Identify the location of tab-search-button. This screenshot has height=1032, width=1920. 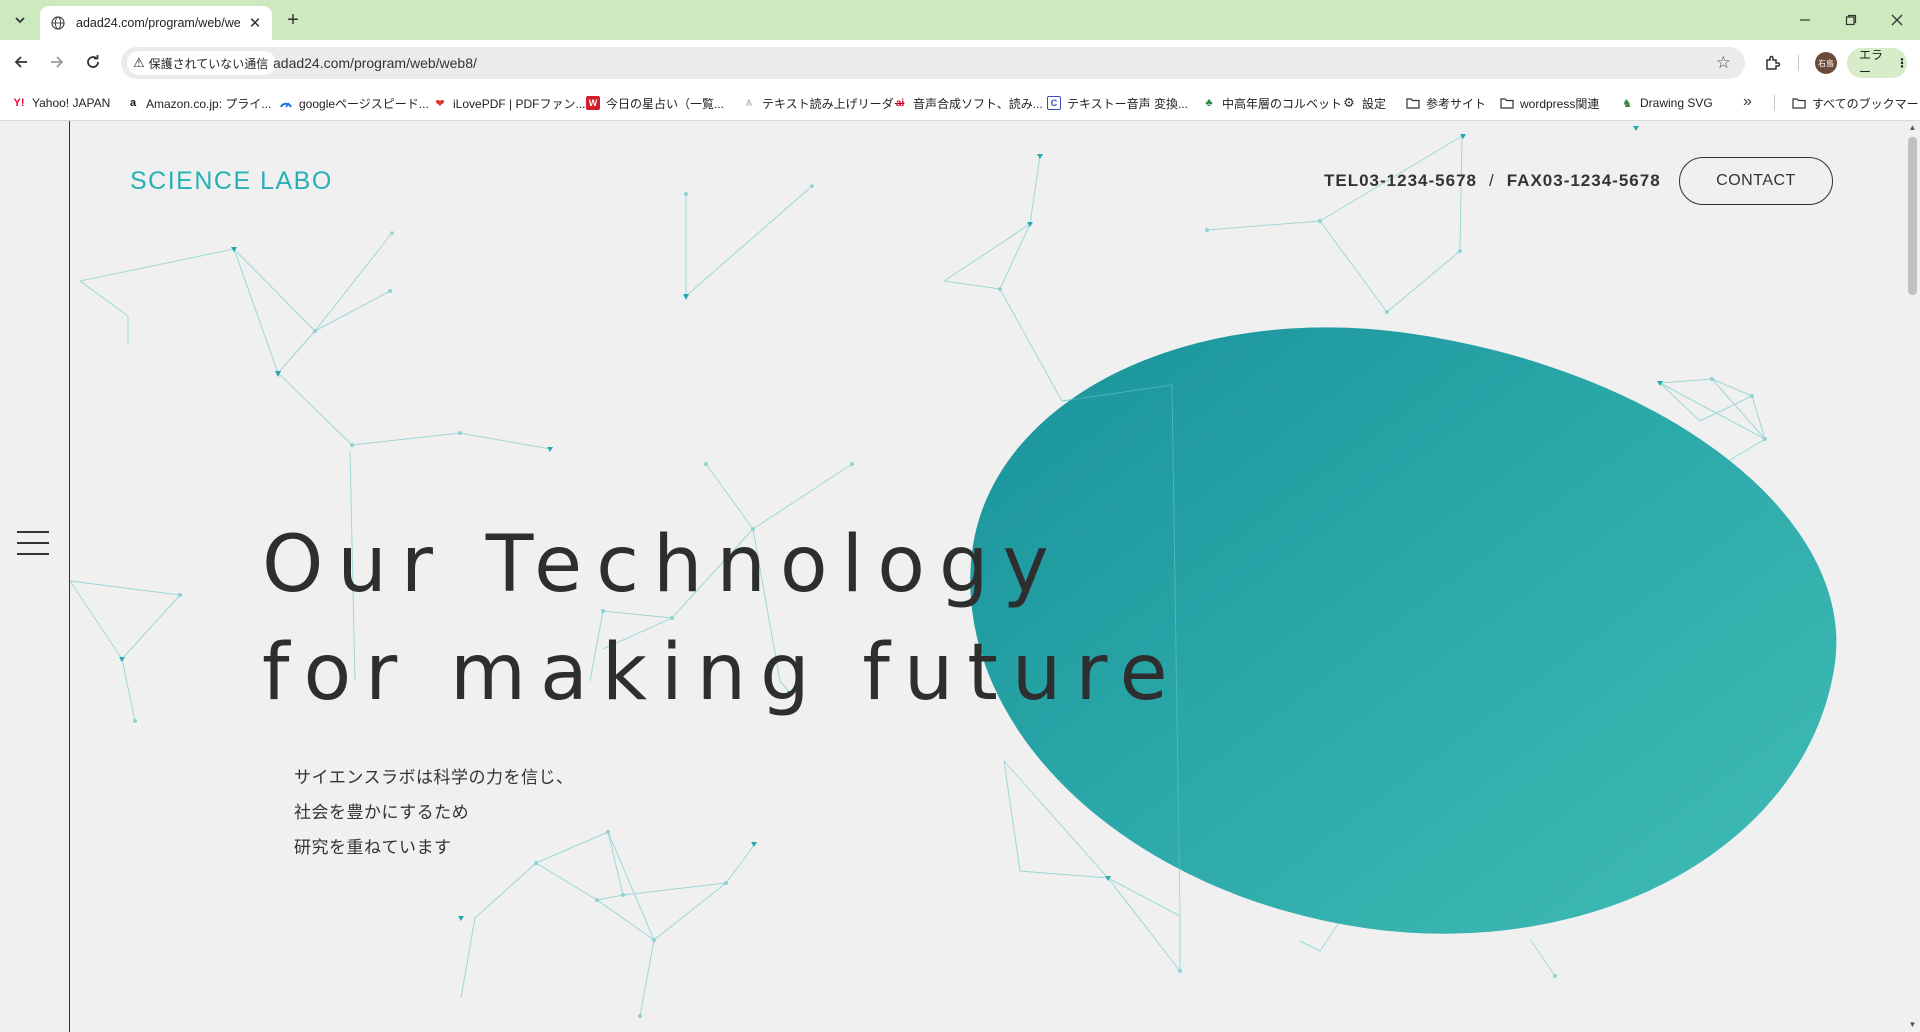
(20, 20).